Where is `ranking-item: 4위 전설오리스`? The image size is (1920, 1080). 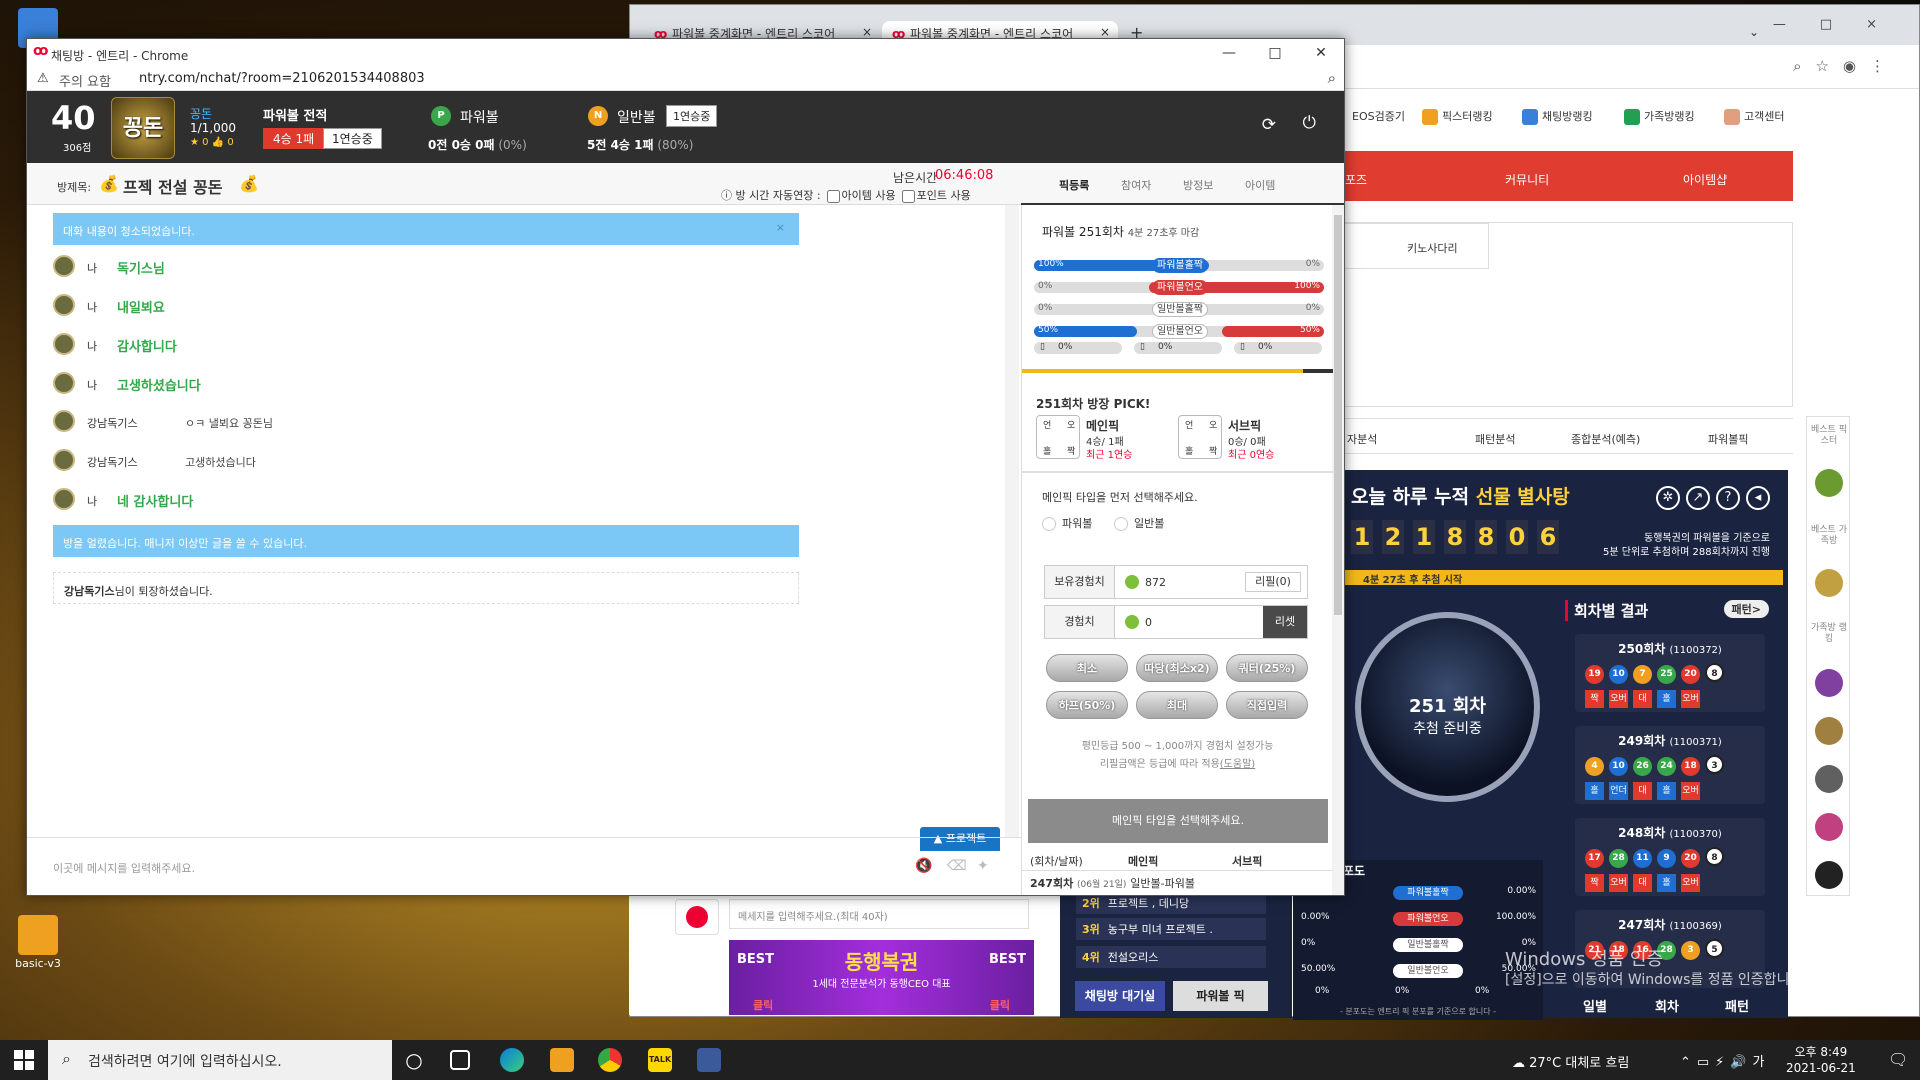
ranking-item: 4위 전설오리스 is located at coordinates (1171, 957).